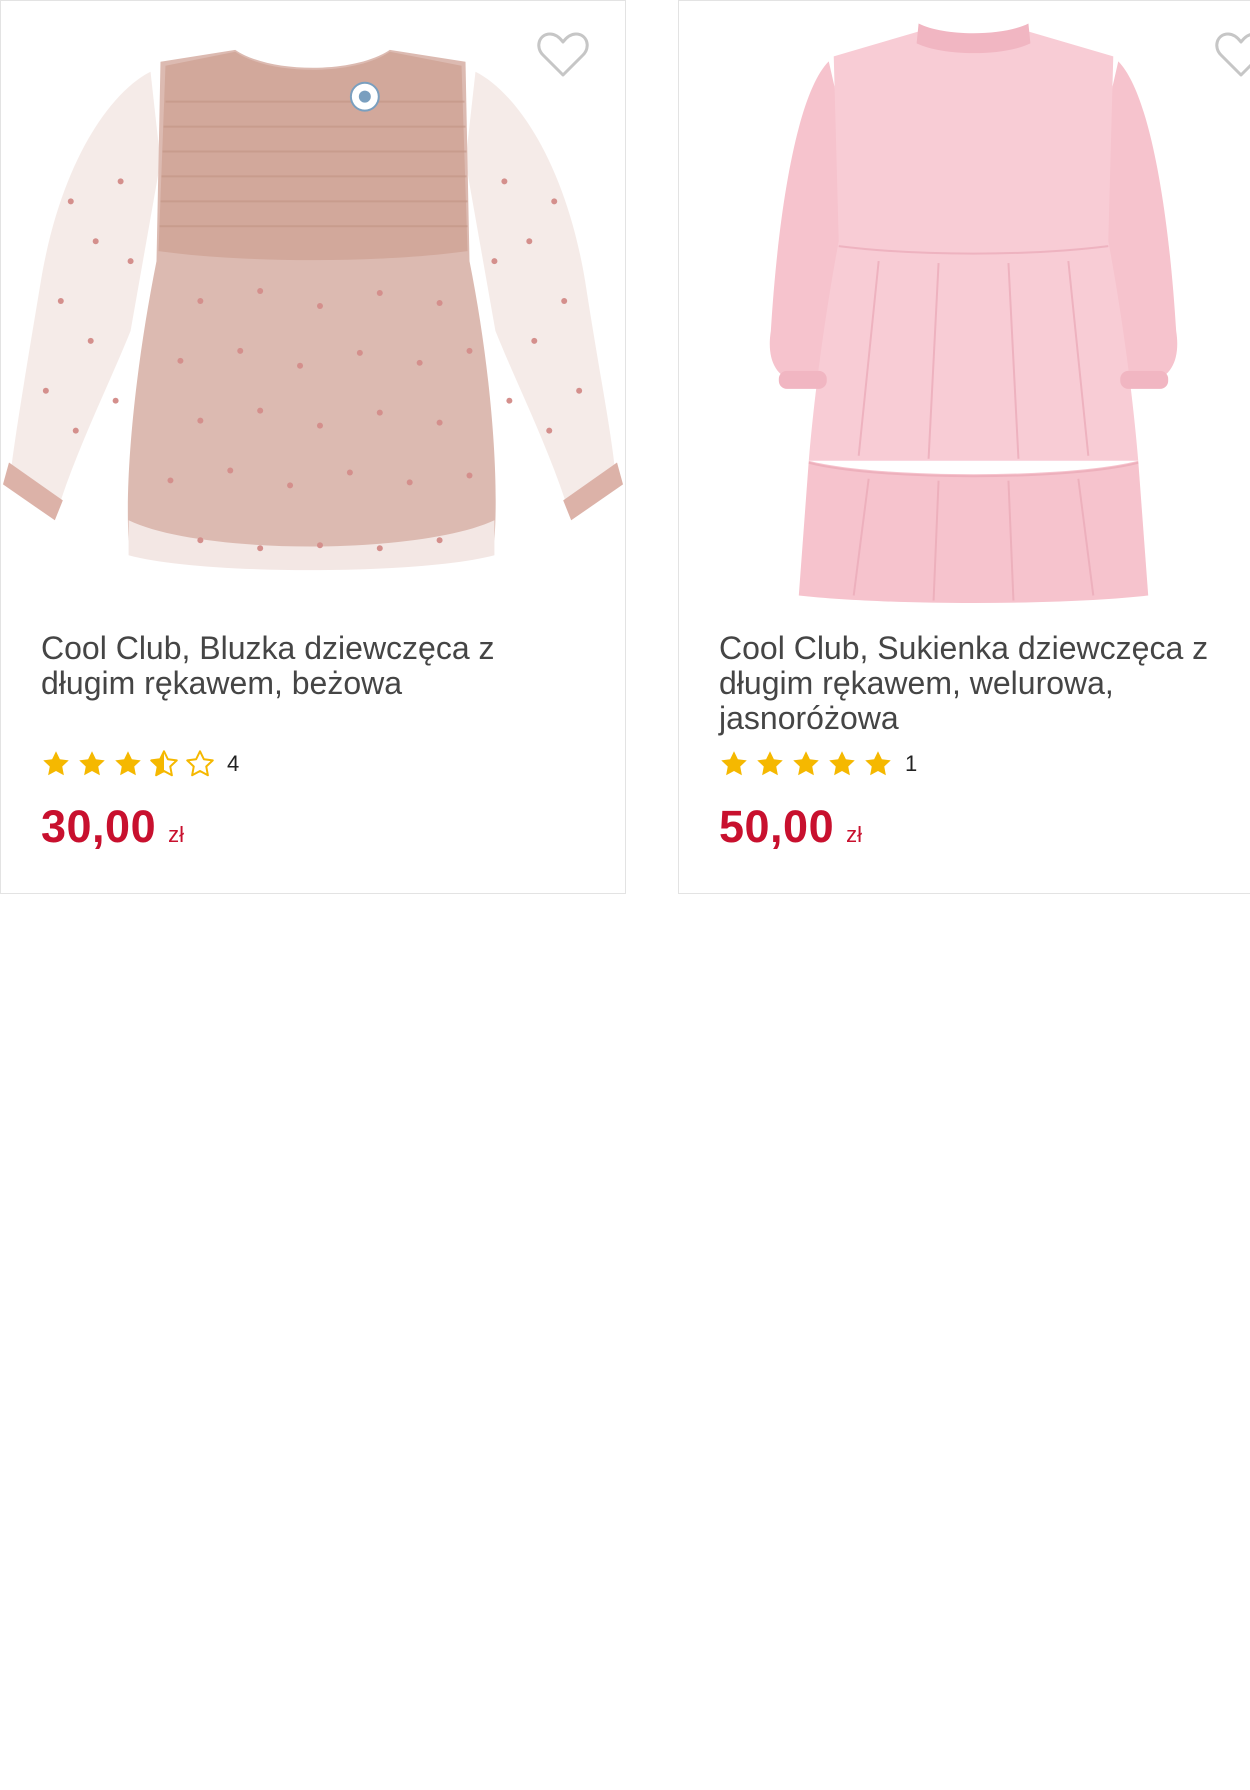 Image resolution: width=1250 pixels, height=1790 pixels. What do you see at coordinates (777, 826) in the screenshot?
I see `price-amount: 50,00` at bounding box center [777, 826].